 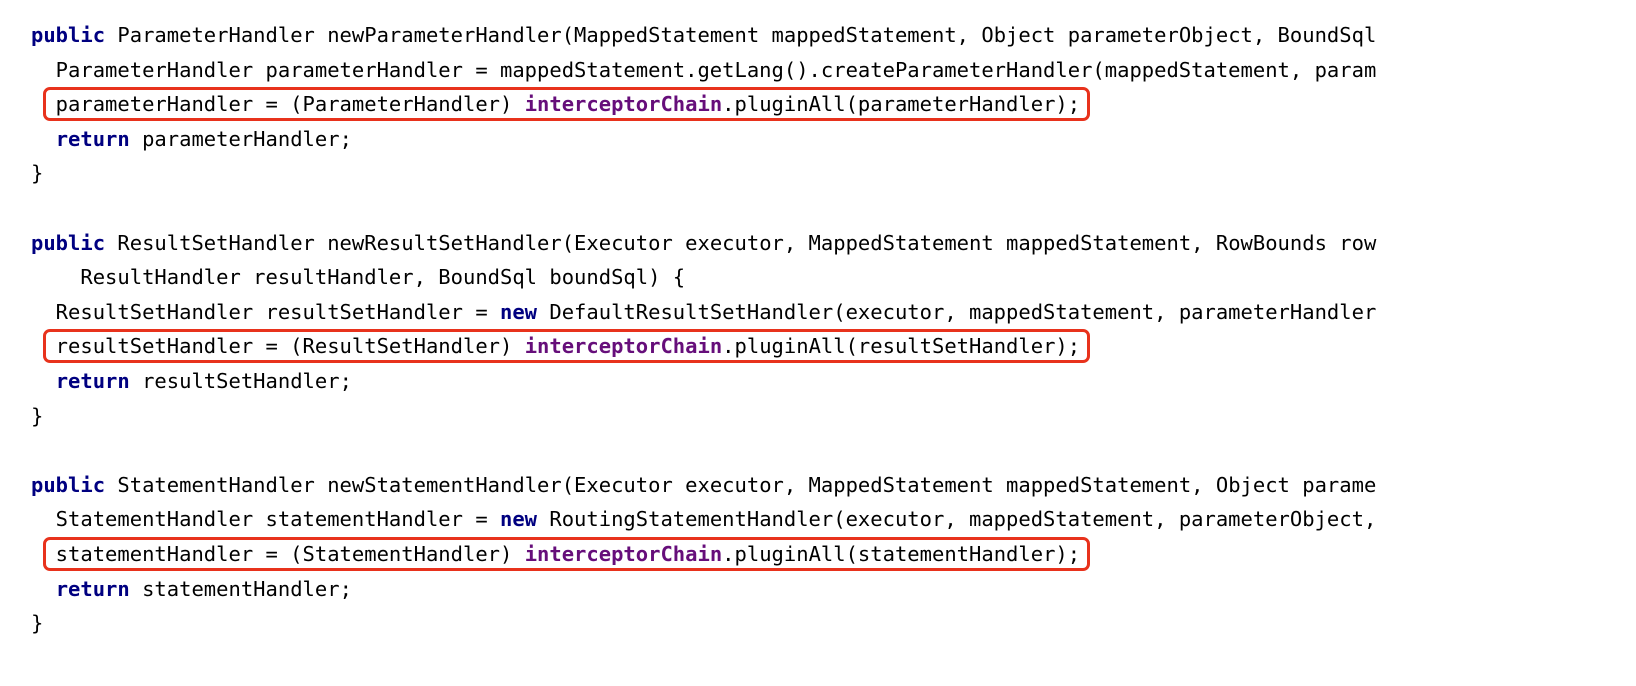 I want to click on code-text: .pluginAll(parameterHandler);, so click(x=901, y=104).